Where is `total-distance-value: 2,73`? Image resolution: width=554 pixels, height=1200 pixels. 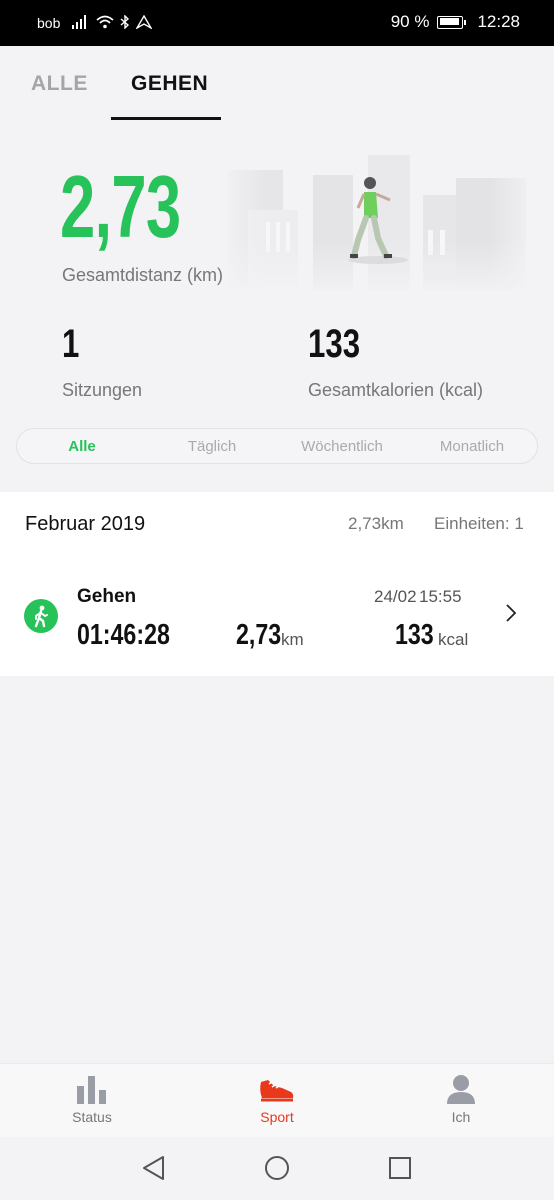
total-distance-value: 2,73 is located at coordinates (120, 206).